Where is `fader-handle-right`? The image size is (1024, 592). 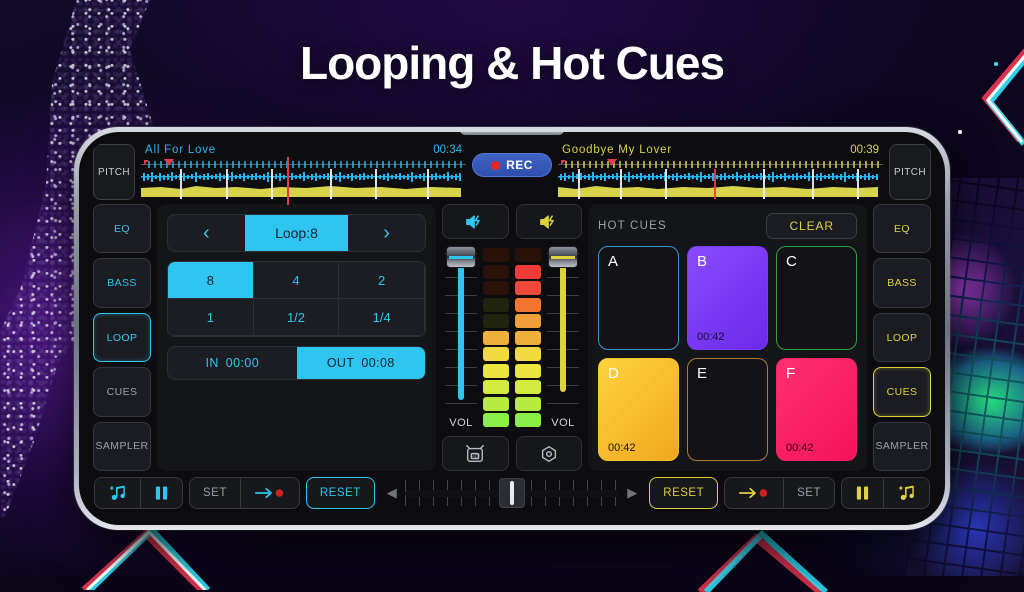
fader-handle-right is located at coordinates (563, 257).